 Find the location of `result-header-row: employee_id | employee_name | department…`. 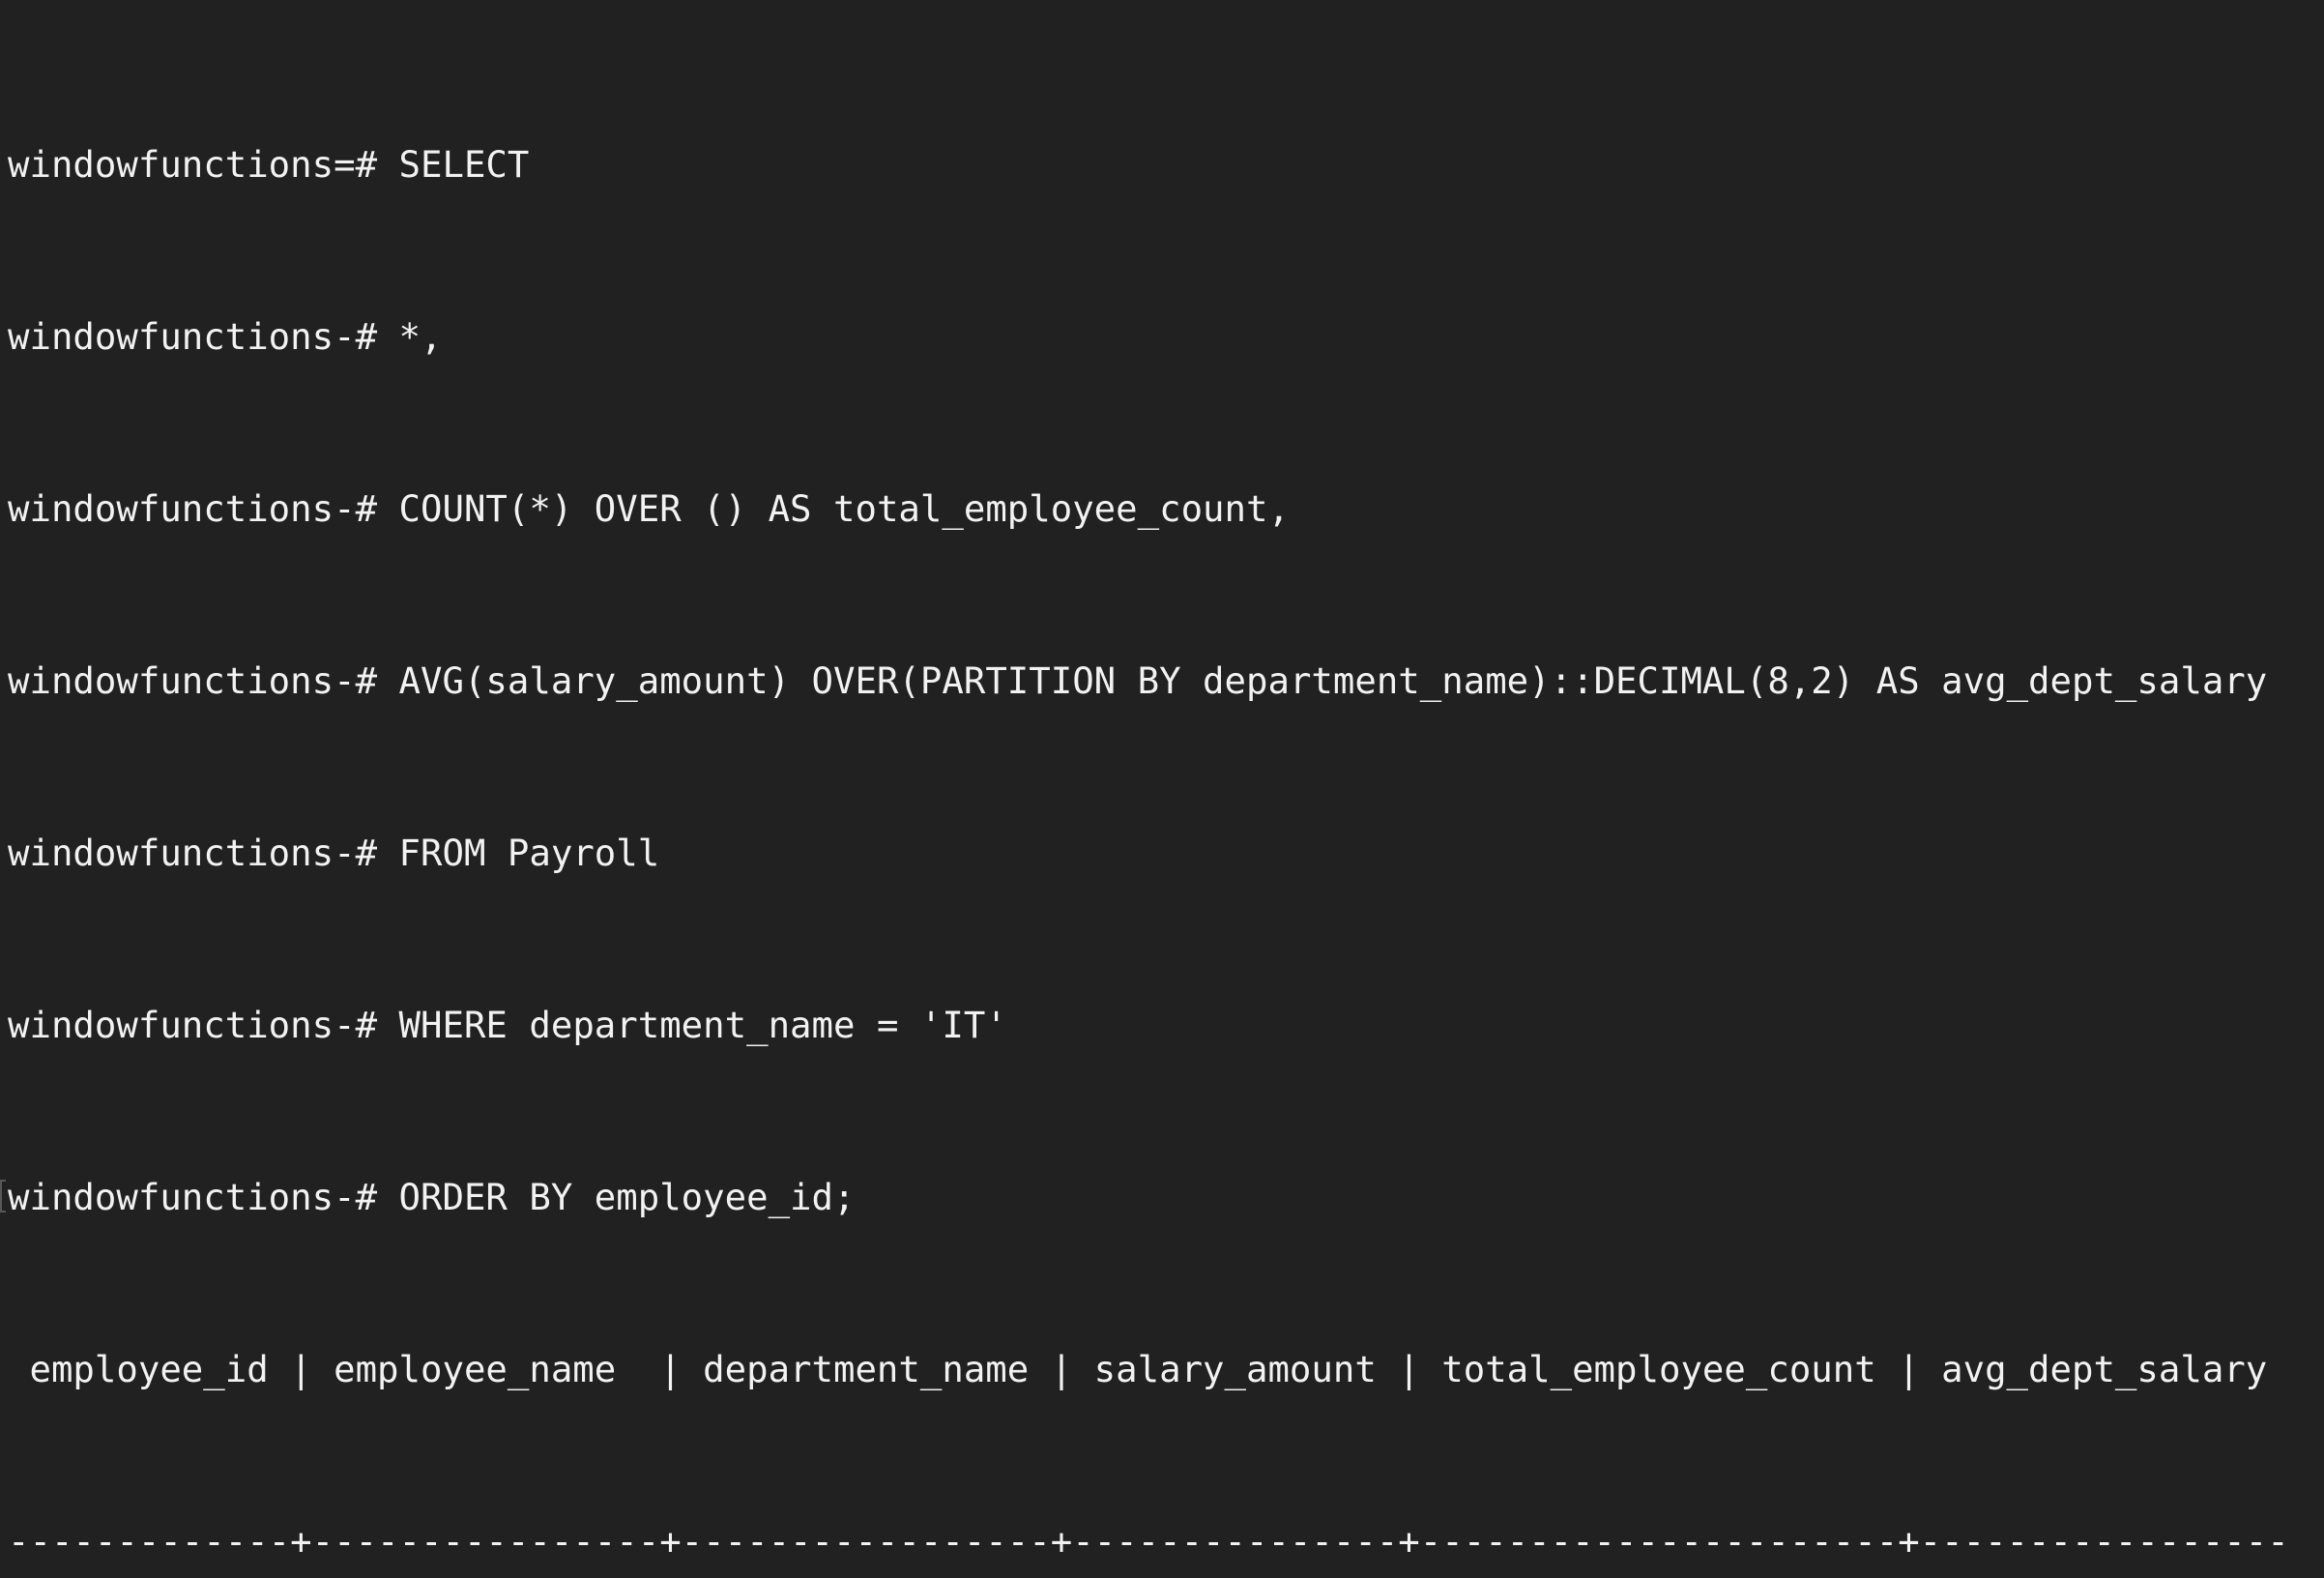

result-header-row: employee_id | employee_name | department… is located at coordinates (1148, 1368).